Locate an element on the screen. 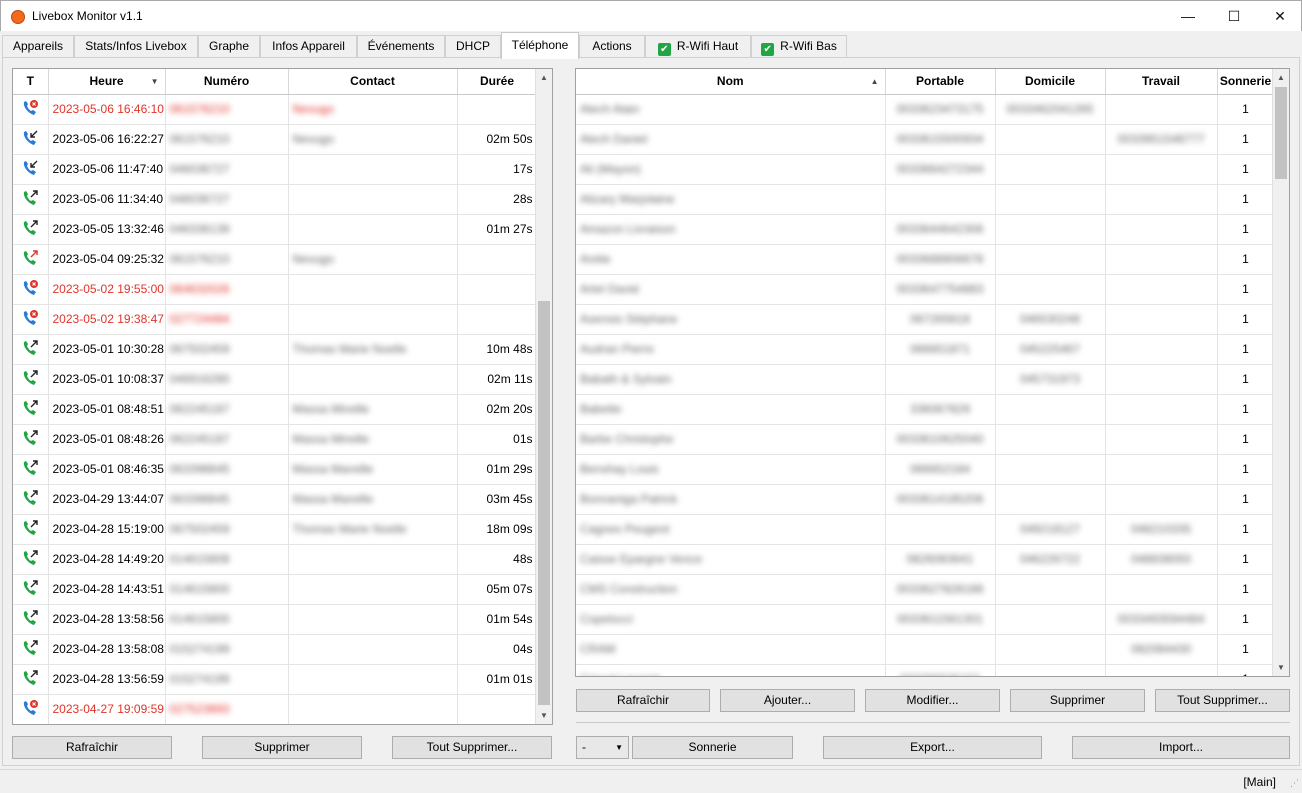 Image resolution: width=1302 pixels, height=793 pixels. calls-delete-button: Supprimer is located at coordinates (282, 747).